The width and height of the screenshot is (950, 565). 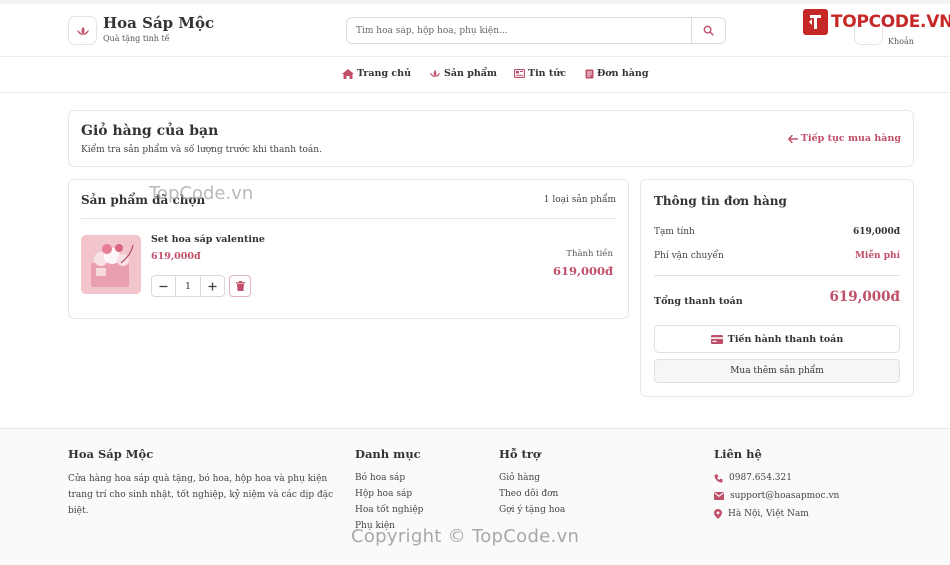 I want to click on continue-buying-button: Mua thêm sản phẩm, so click(x=777, y=371).